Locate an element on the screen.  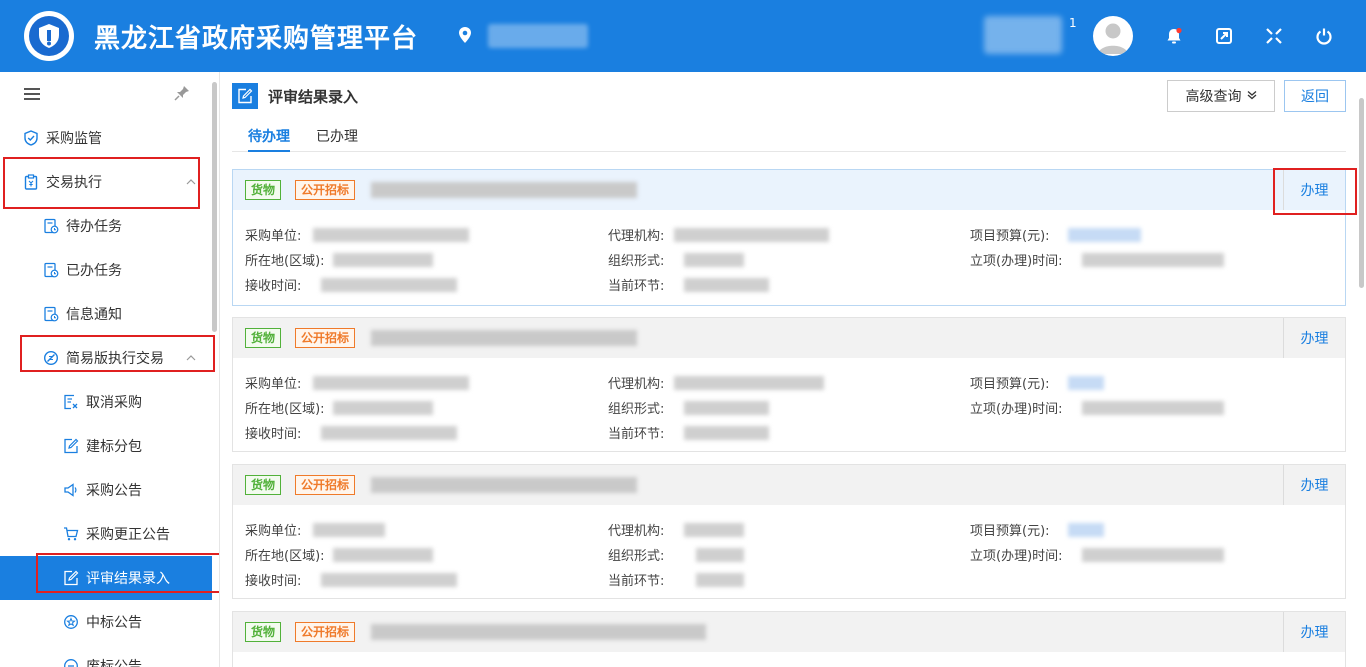
field-label-unit: 采购单位: is located at coordinates (273, 236).